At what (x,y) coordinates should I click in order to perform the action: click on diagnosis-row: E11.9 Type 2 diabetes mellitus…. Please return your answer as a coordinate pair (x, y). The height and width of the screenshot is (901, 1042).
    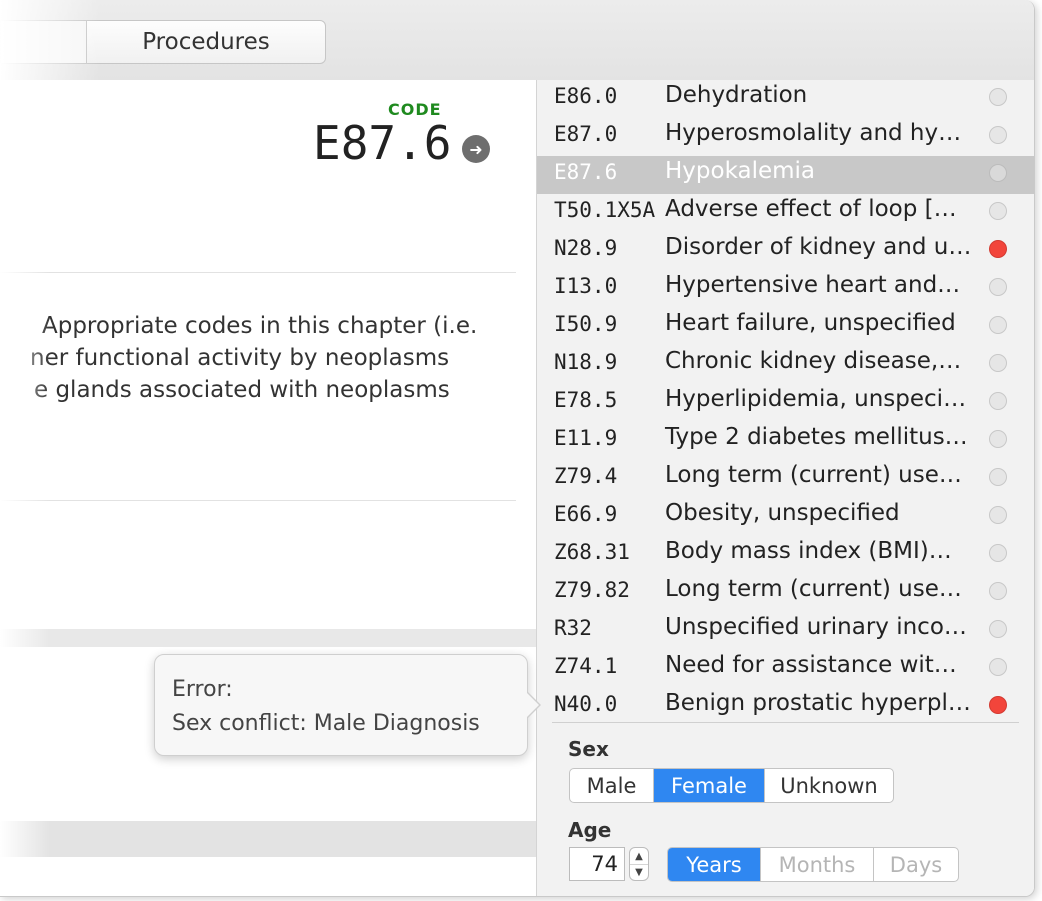
    Looking at the image, I should click on (785, 441).